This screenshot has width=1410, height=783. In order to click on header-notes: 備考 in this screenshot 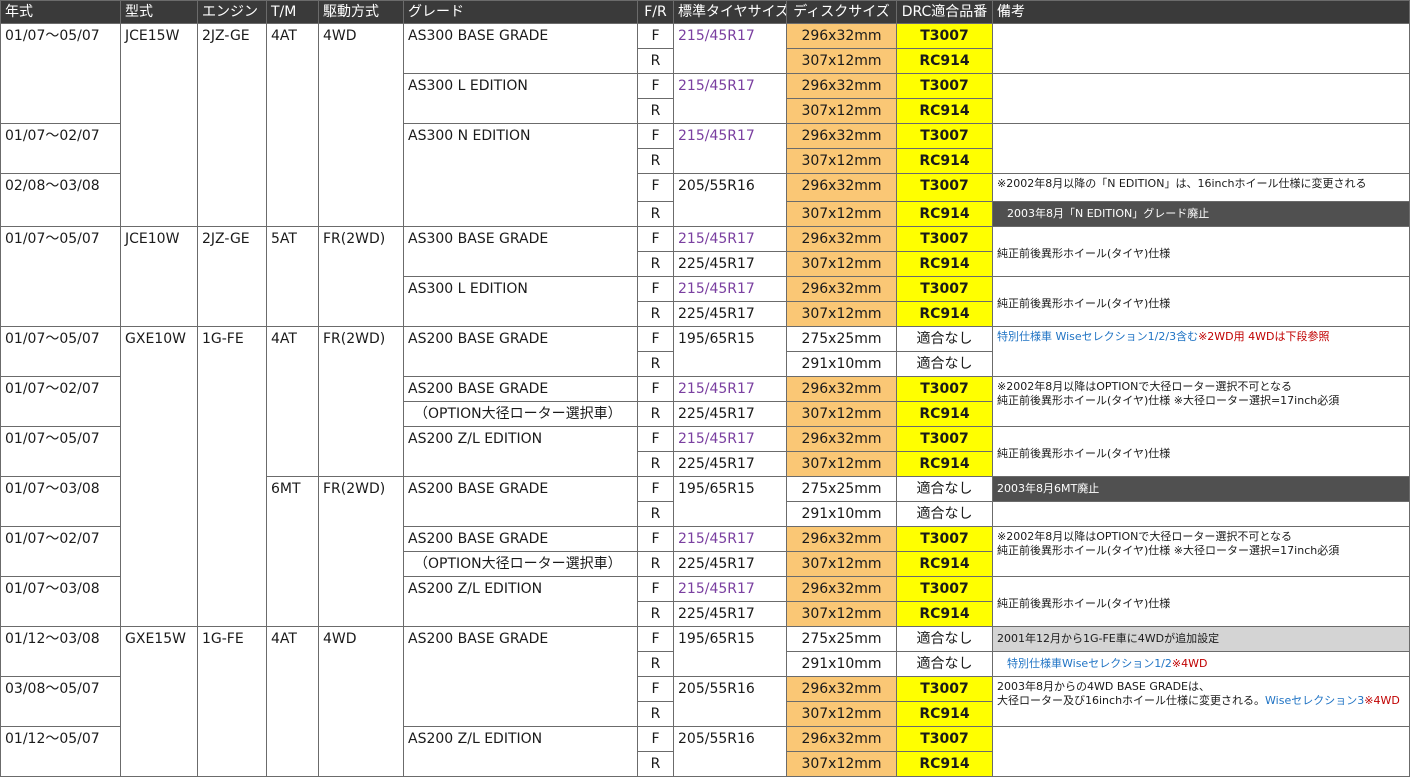, I will do `click(1201, 12)`.